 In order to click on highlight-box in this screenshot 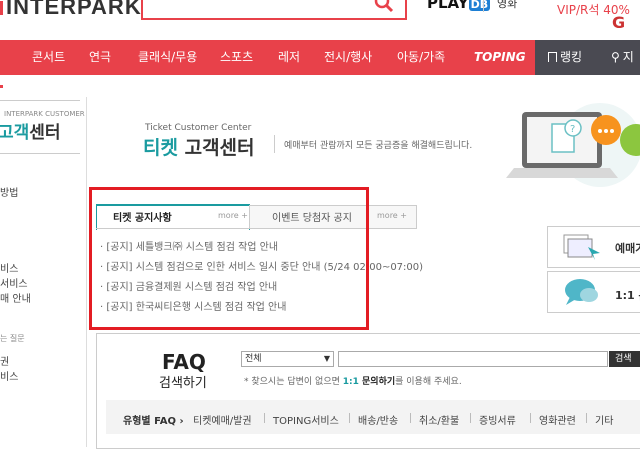, I will do `click(229, 258)`.